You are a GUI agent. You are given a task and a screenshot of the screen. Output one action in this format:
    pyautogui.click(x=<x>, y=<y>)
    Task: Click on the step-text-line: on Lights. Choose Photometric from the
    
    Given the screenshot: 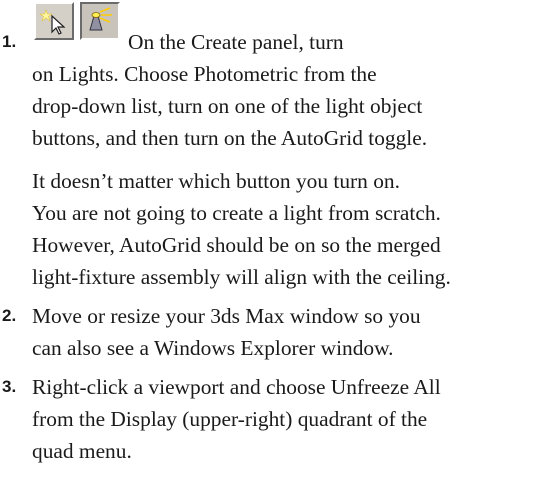 What is the action you would take?
    pyautogui.click(x=204, y=74)
    